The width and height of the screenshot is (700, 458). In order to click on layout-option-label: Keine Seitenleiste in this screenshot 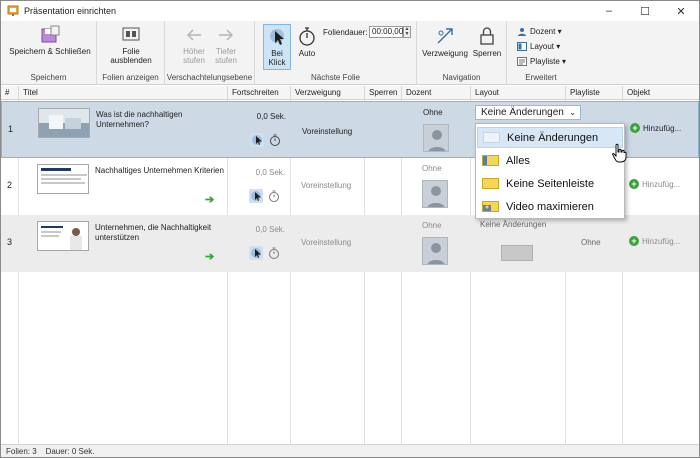, I will do `click(550, 183)`.